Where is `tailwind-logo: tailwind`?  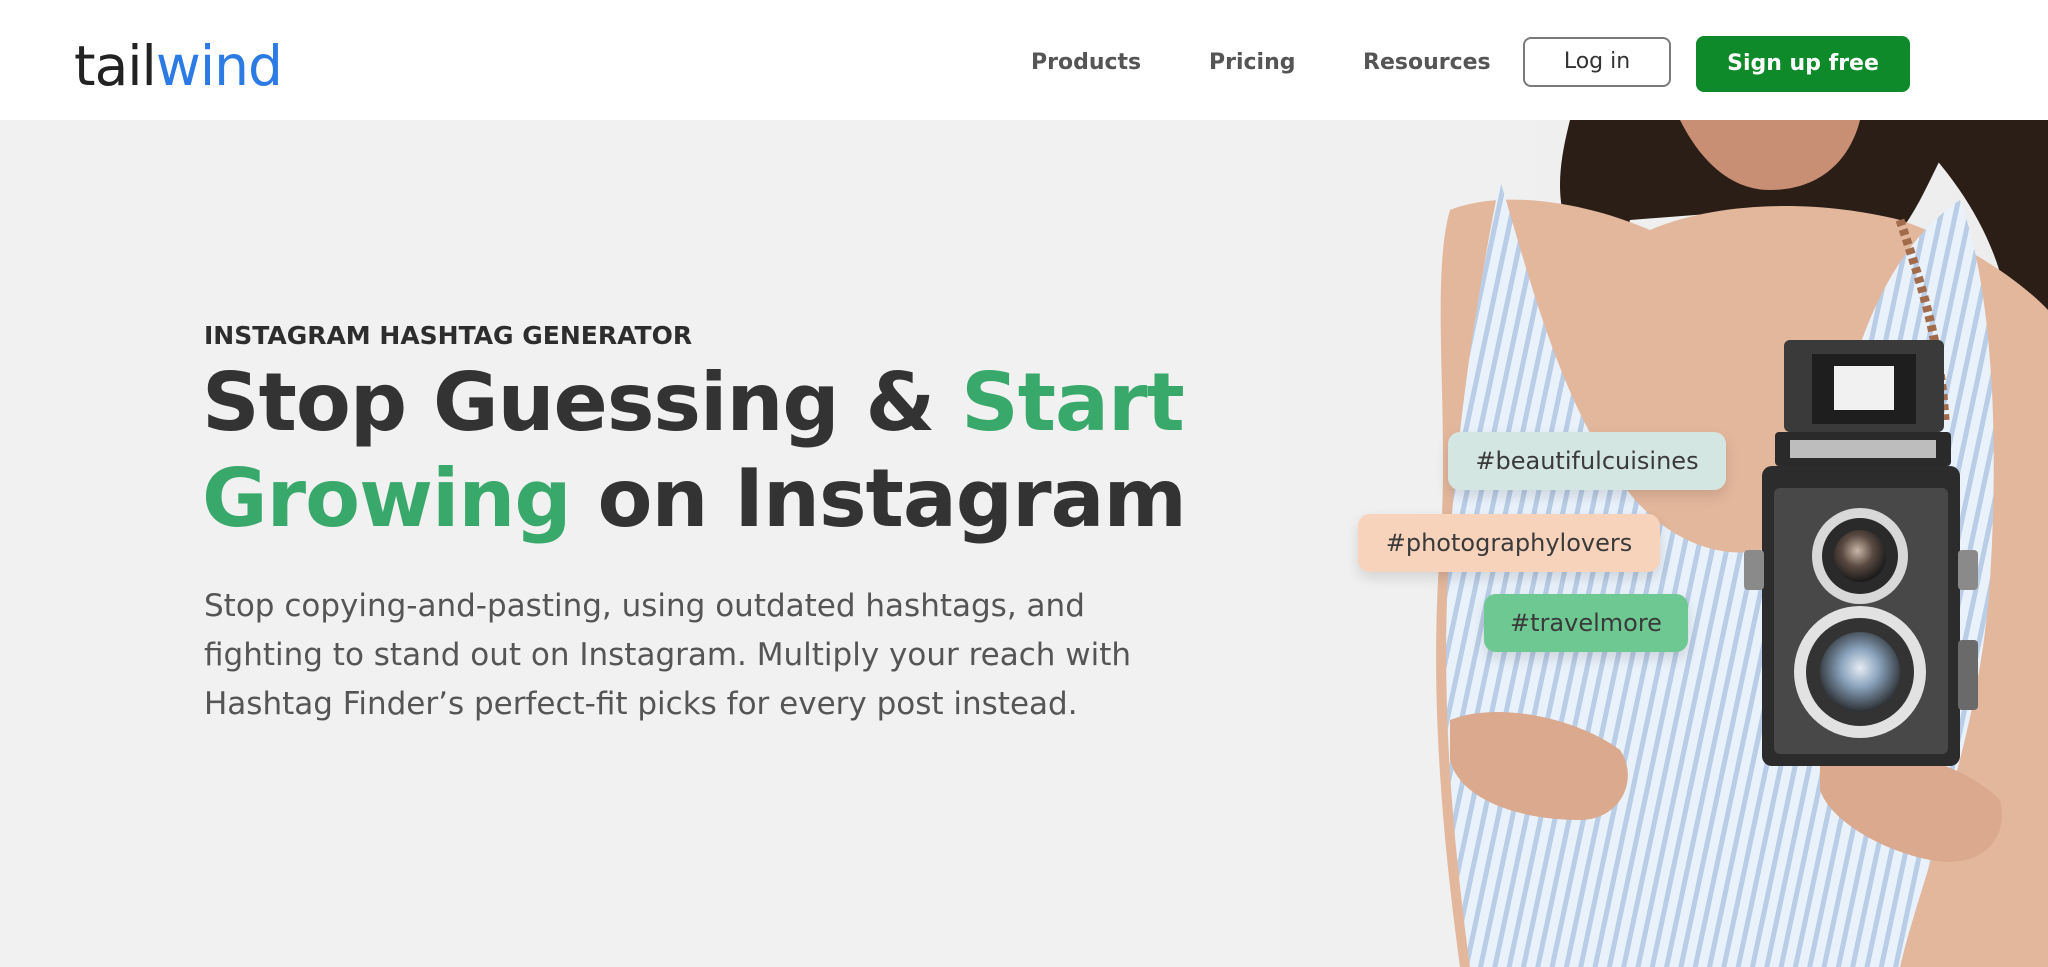
tailwind-logo: tailwind is located at coordinates (178, 66).